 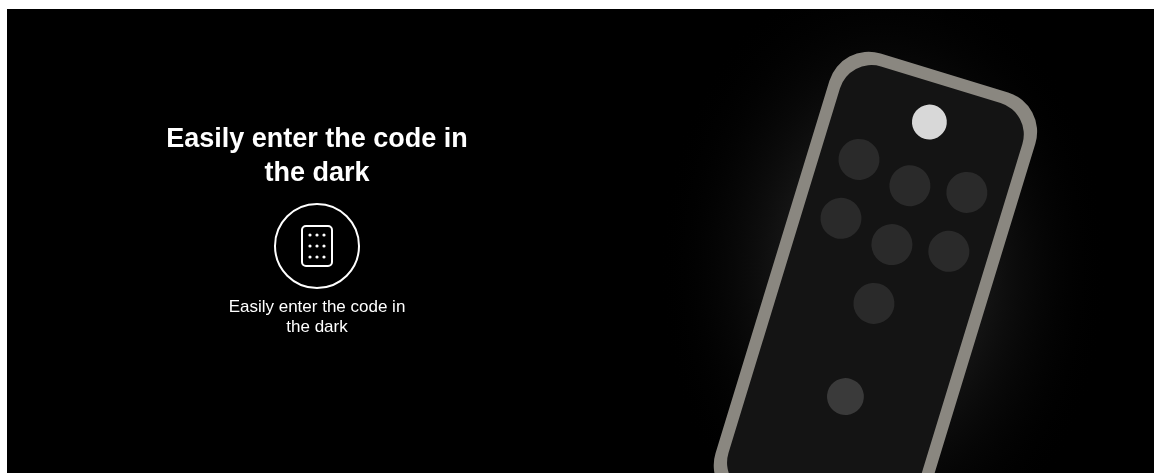 I want to click on feature-caption: Easily enter the code in the dark, so click(x=317, y=317).